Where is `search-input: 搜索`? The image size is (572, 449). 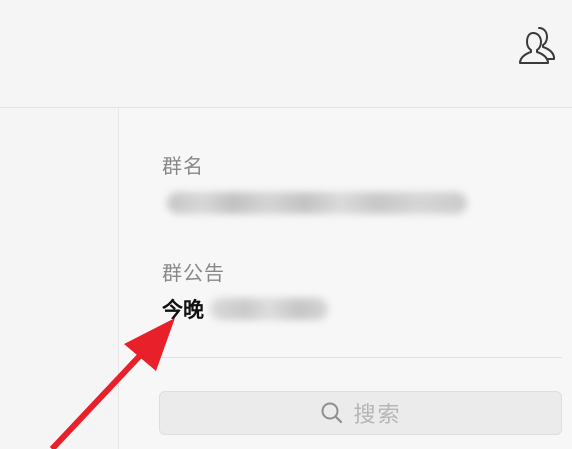
search-input: 搜索 is located at coordinates (360, 413).